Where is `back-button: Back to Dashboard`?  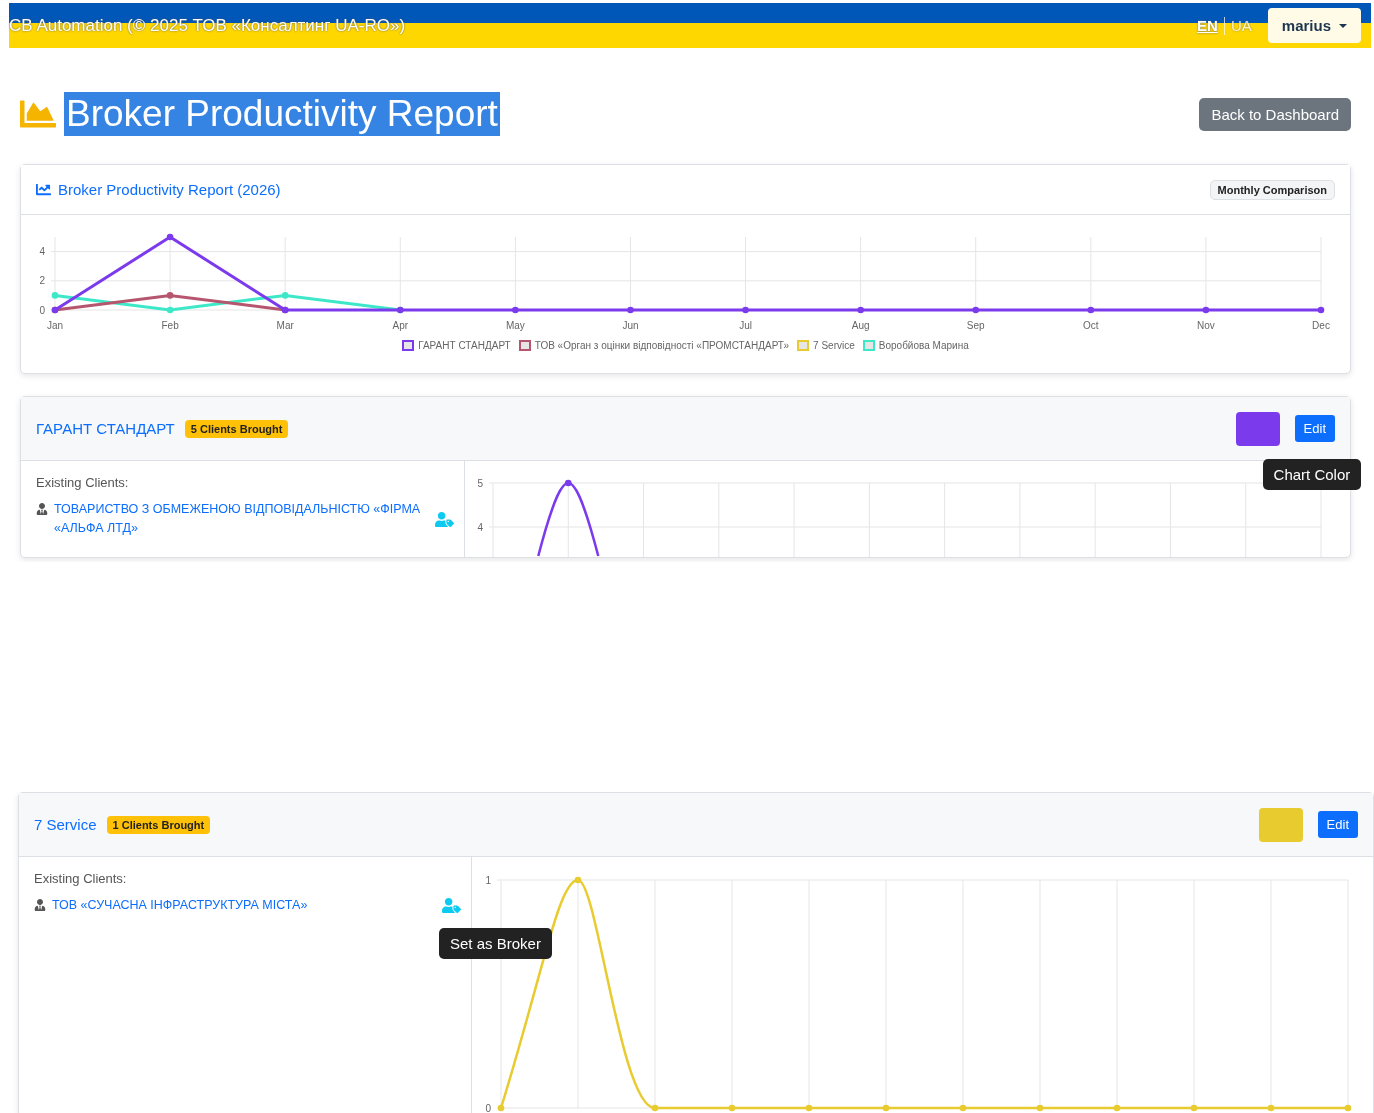
back-button: Back to Dashboard is located at coordinates (1275, 114).